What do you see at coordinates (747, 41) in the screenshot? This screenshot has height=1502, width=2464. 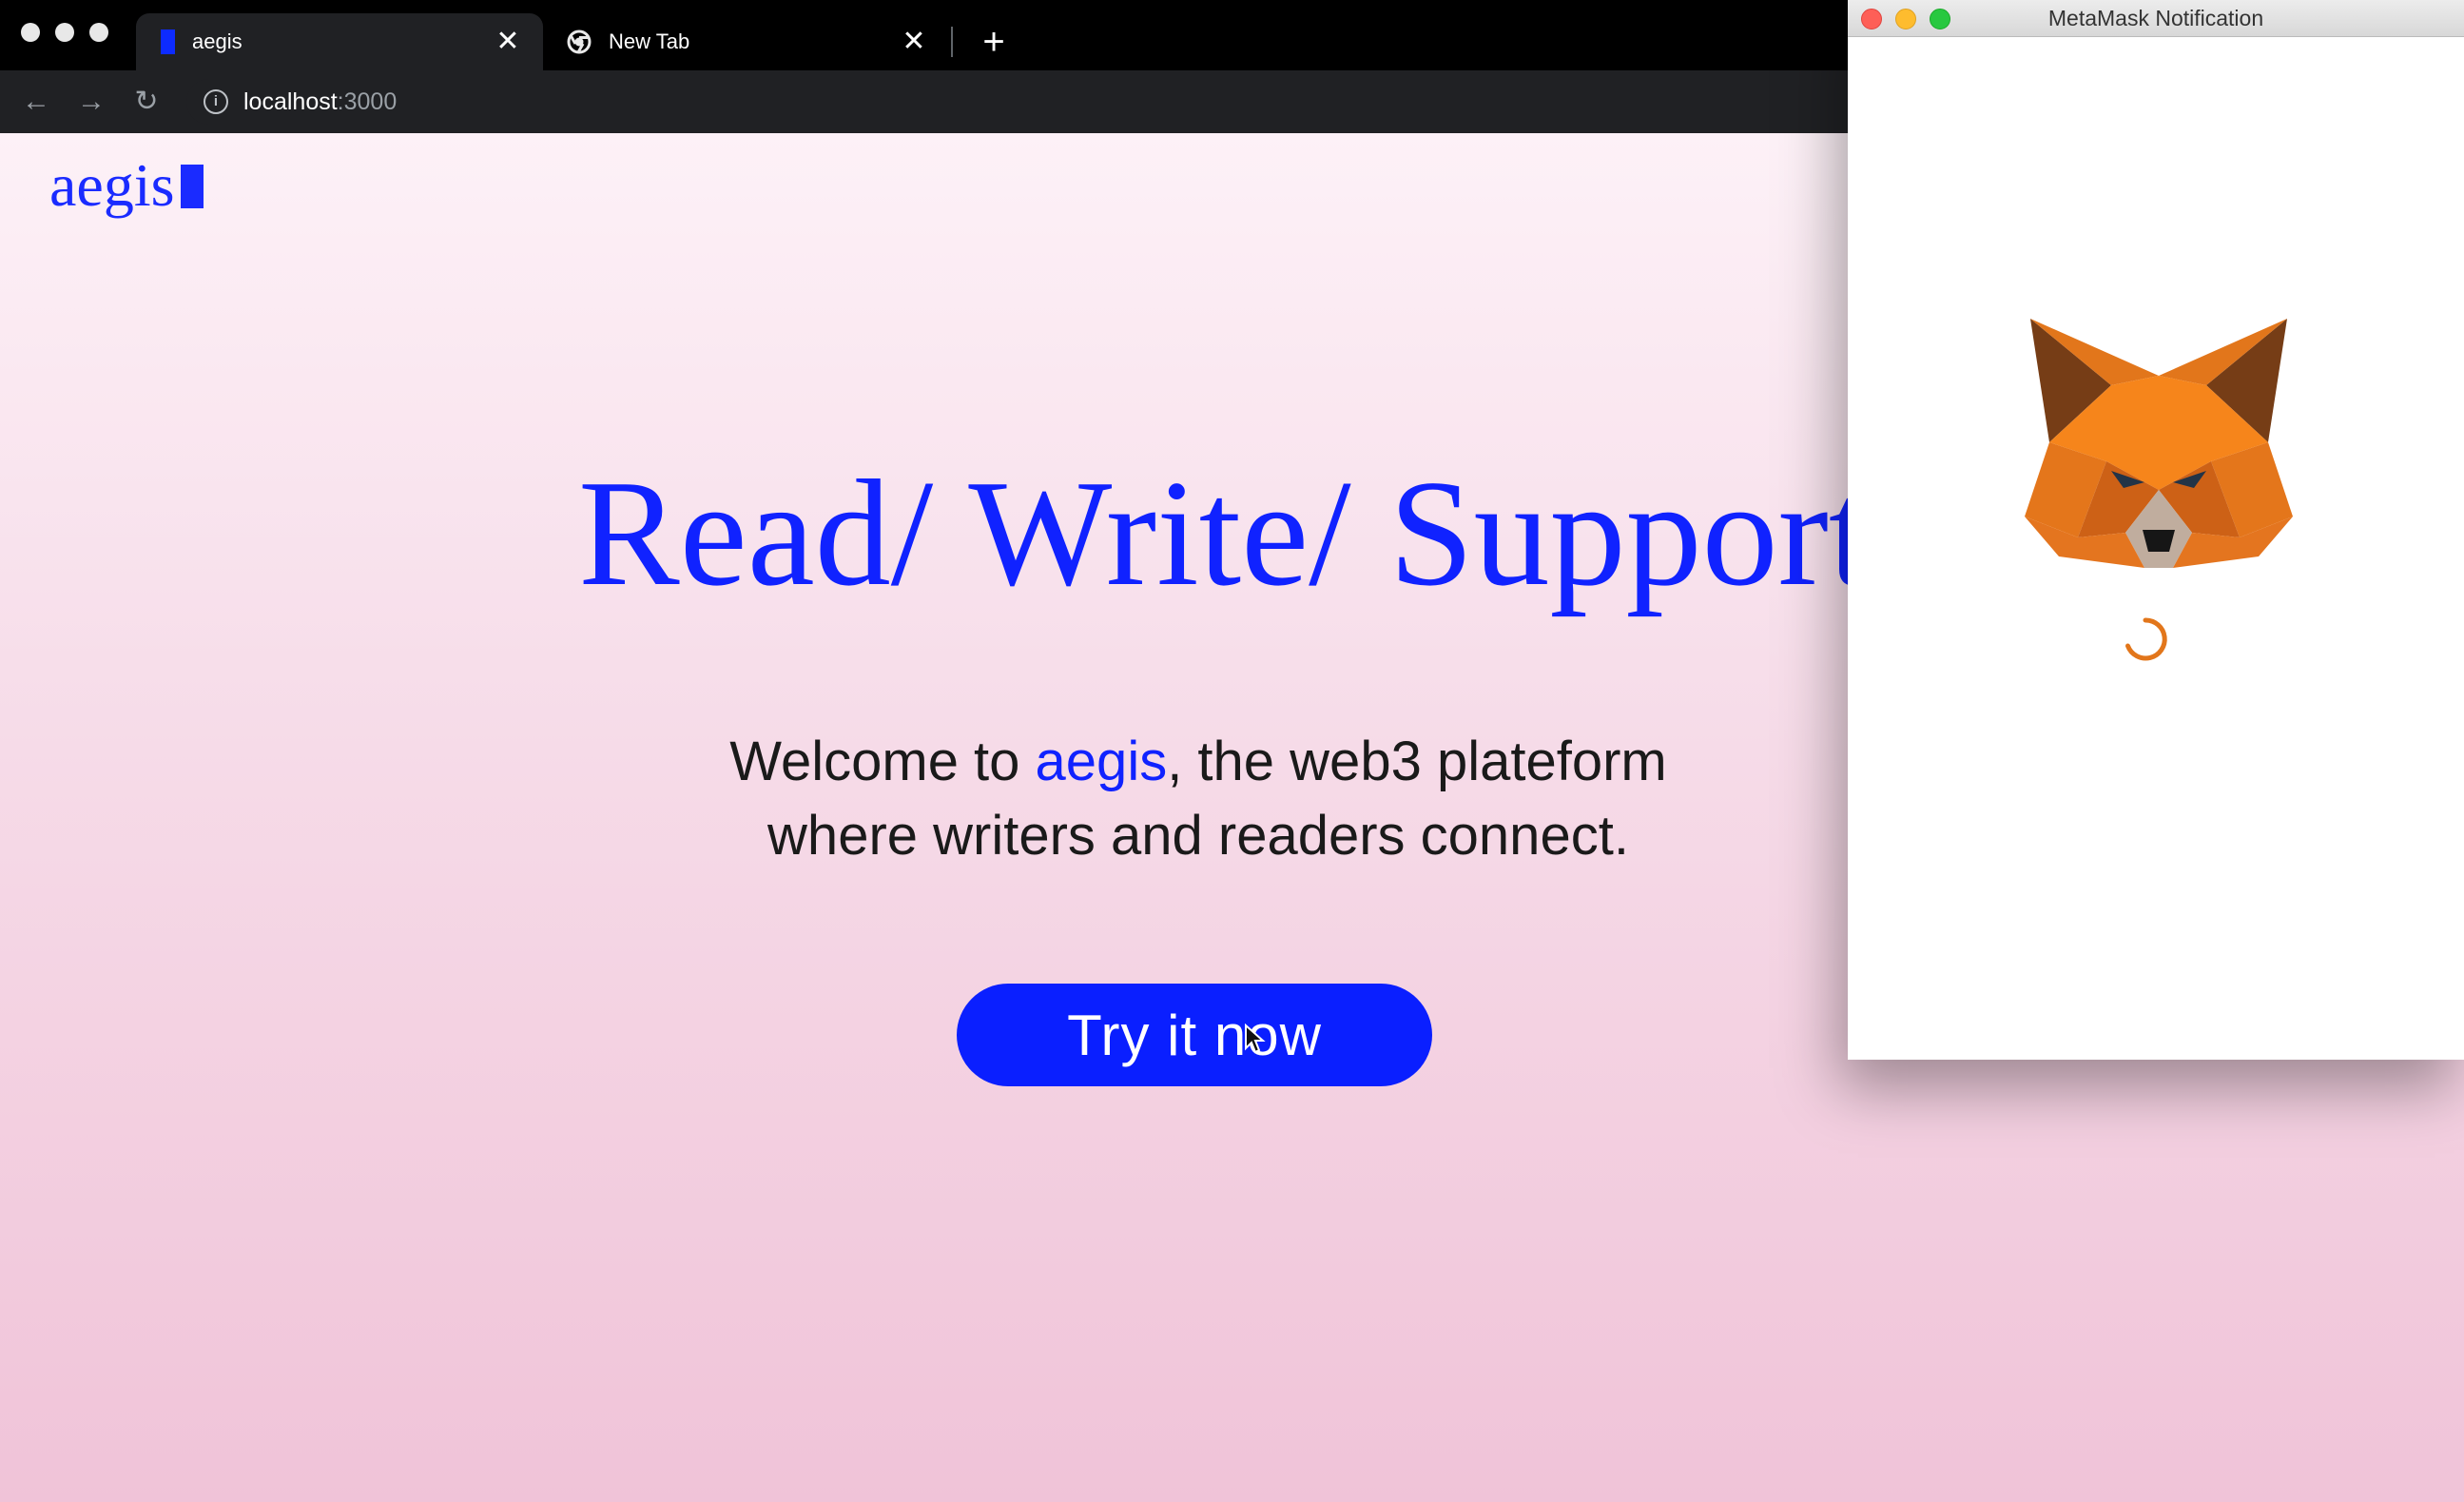 I see `tab-new-tab: New Tab ✕` at bounding box center [747, 41].